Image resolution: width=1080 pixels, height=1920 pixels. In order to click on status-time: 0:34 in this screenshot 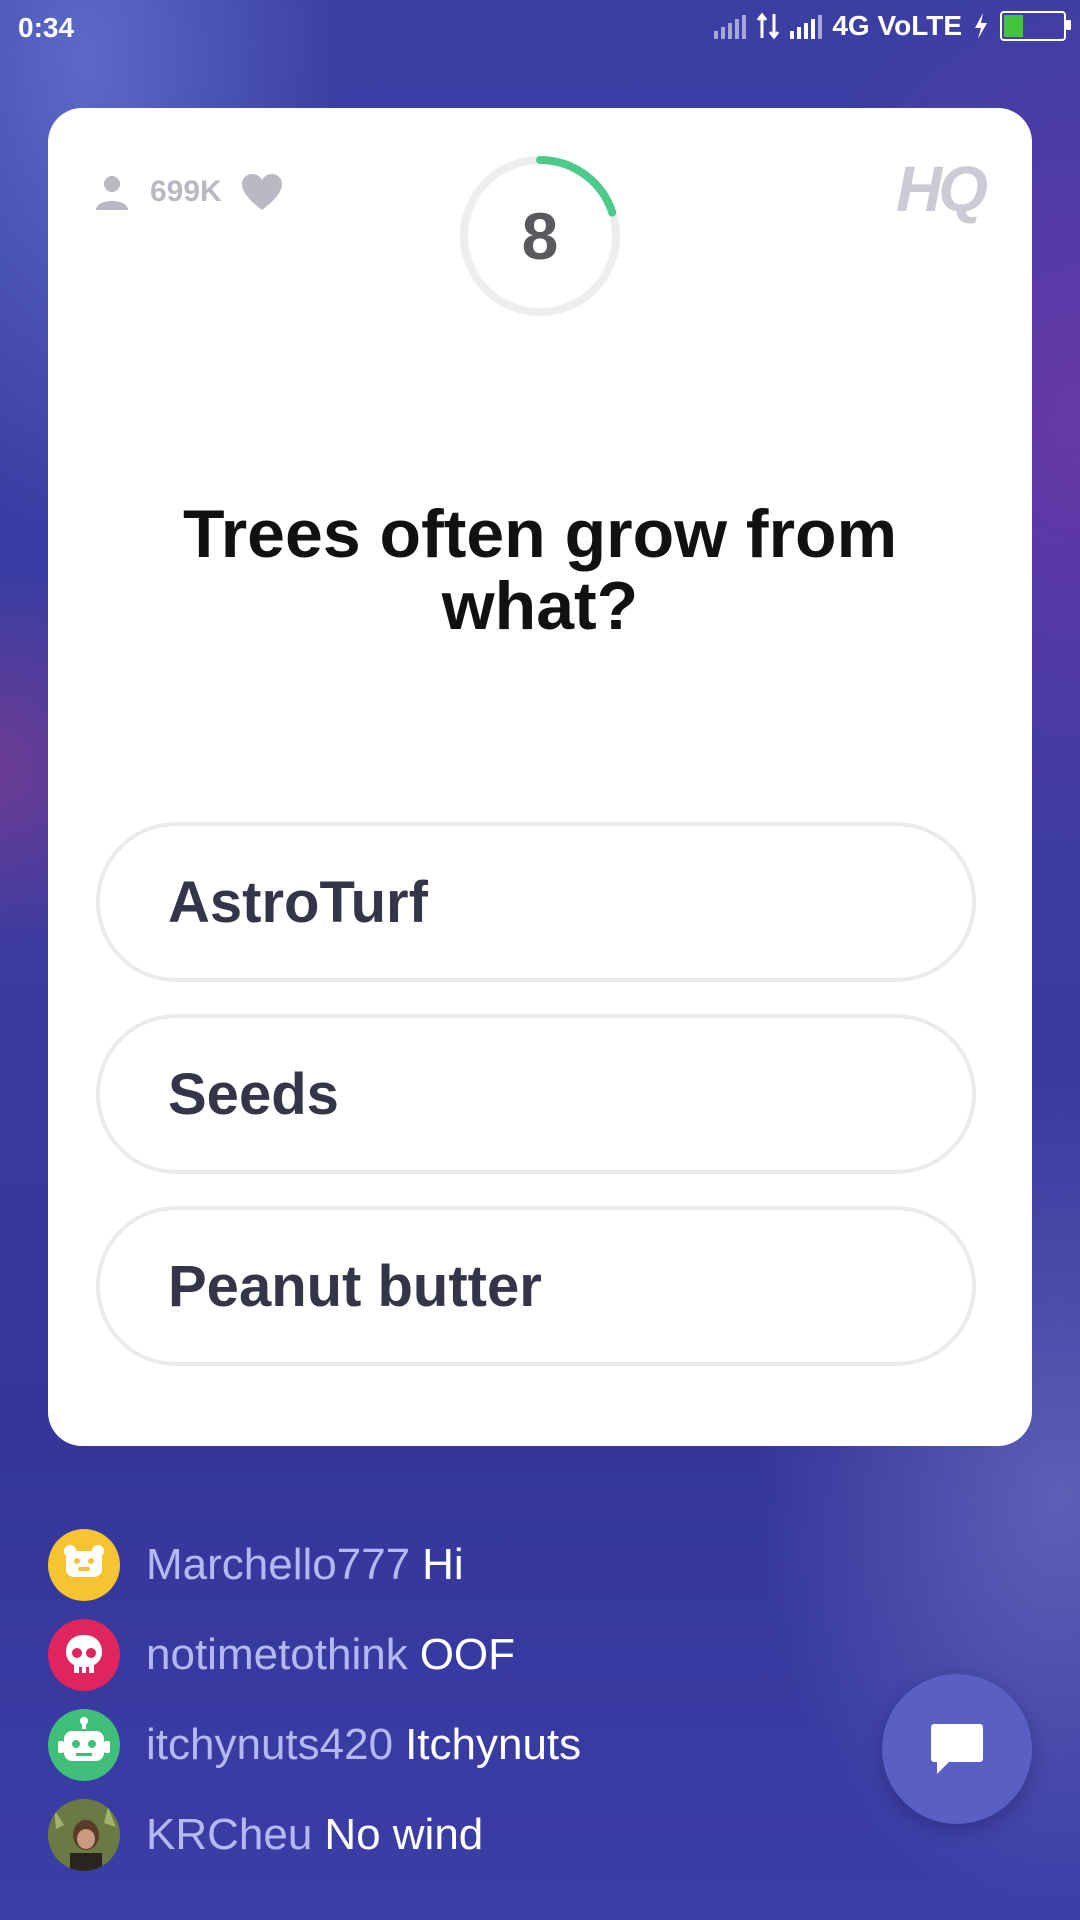, I will do `click(46, 27)`.